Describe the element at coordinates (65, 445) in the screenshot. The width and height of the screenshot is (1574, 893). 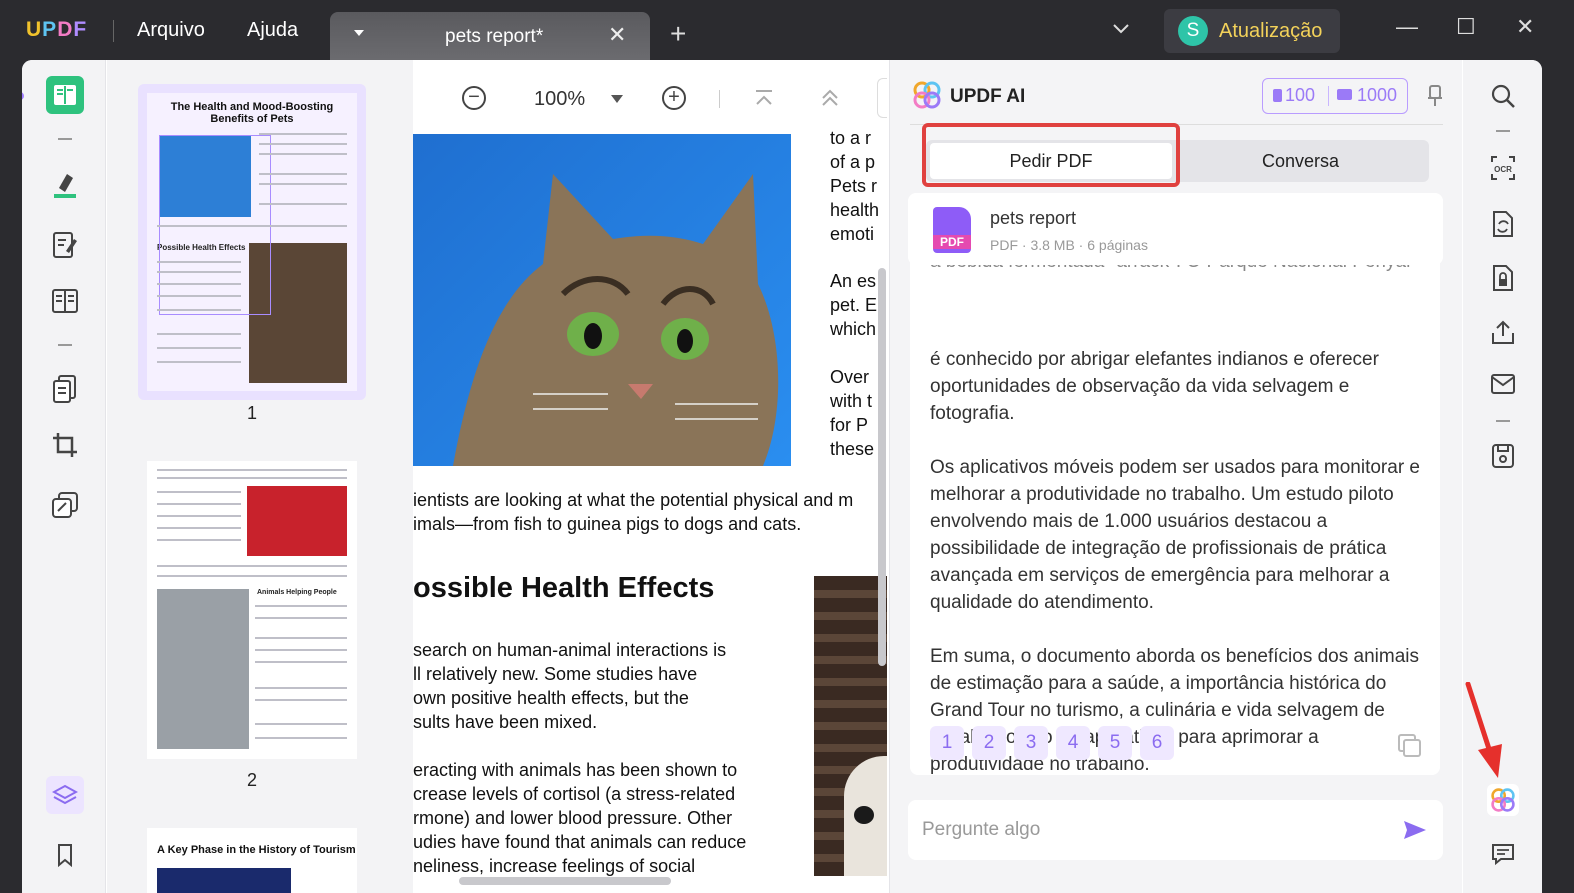
I see `crop-icon` at that location.